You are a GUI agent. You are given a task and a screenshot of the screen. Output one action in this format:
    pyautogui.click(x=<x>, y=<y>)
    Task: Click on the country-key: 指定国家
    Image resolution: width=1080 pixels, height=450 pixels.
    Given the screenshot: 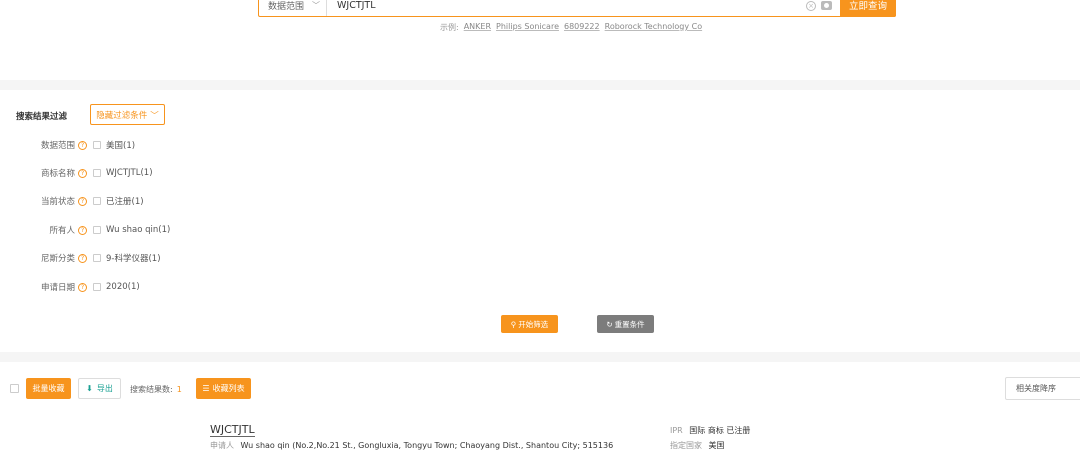 What is the action you would take?
    pyautogui.click(x=686, y=445)
    